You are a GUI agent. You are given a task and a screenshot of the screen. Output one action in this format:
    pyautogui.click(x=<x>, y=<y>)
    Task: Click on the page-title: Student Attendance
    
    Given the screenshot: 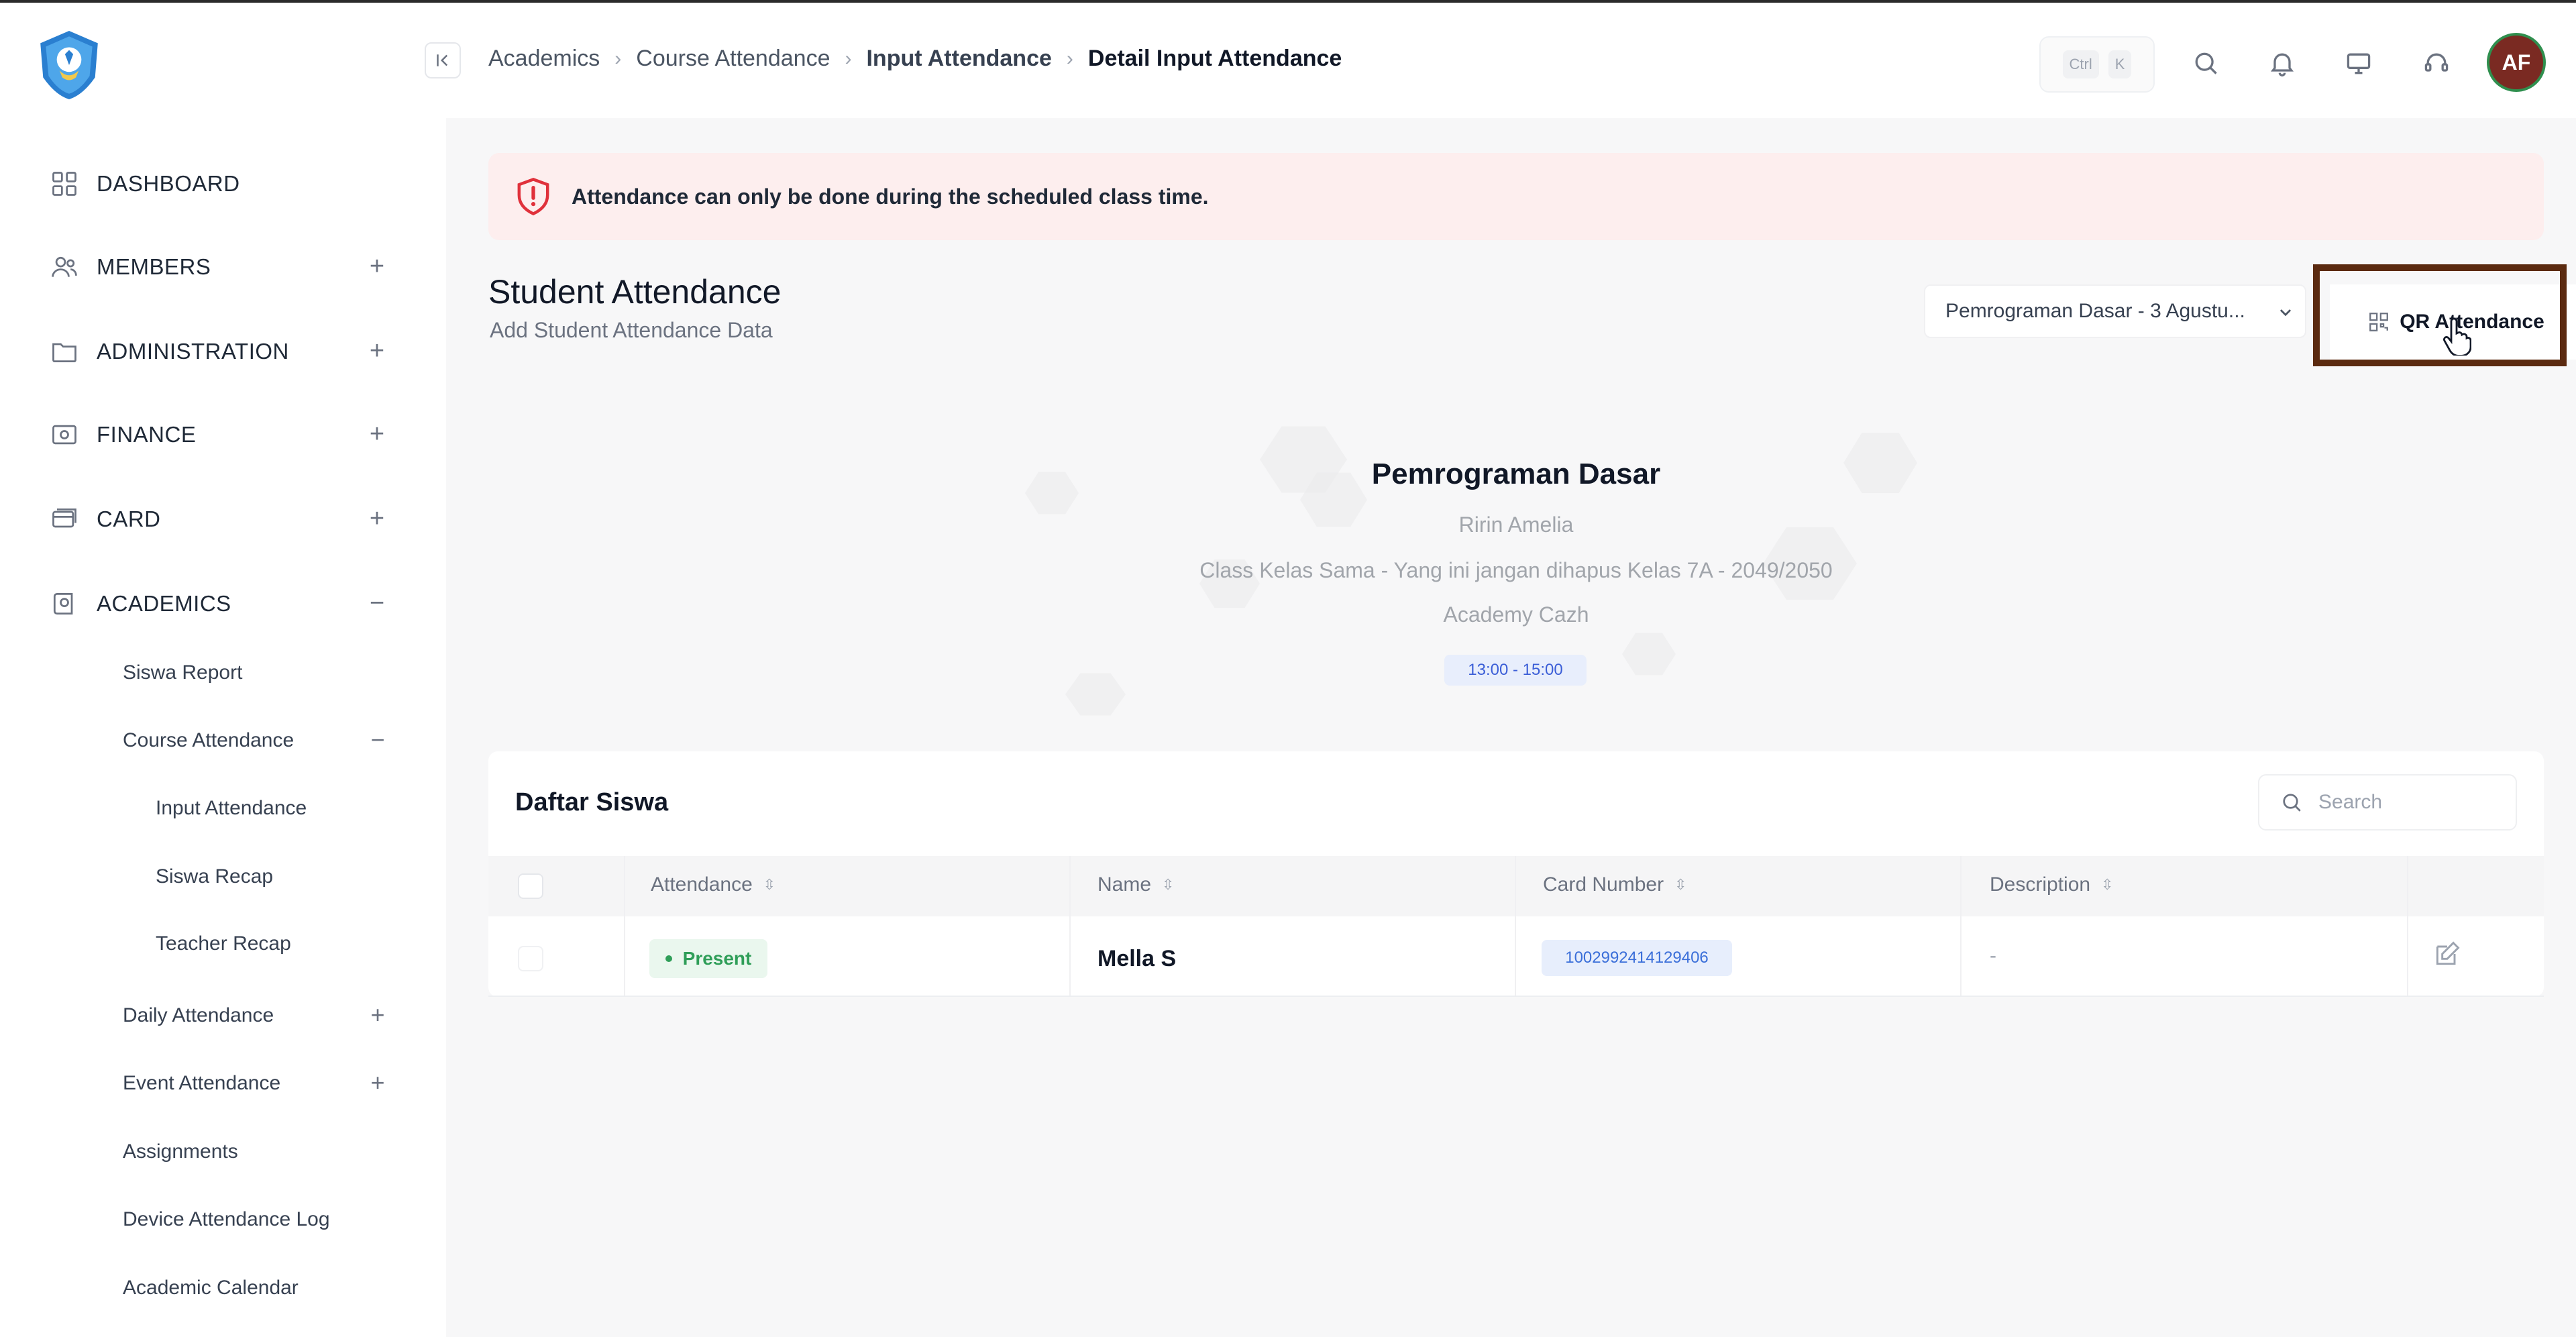 What is the action you would take?
    pyautogui.click(x=635, y=292)
    